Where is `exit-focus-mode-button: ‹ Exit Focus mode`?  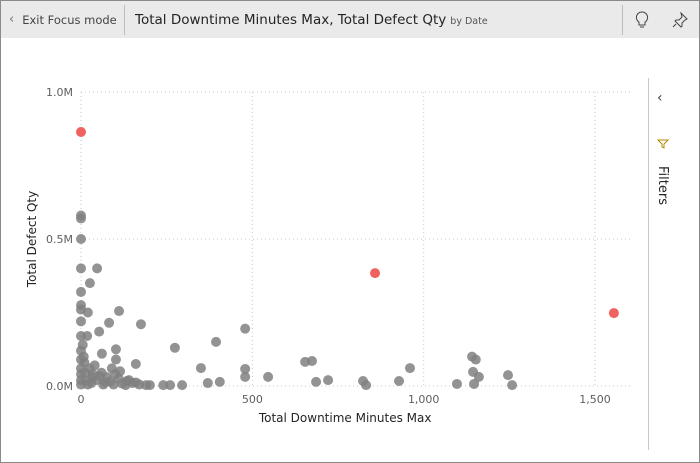 exit-focus-mode-button: ‹ Exit Focus mode is located at coordinates (62, 19).